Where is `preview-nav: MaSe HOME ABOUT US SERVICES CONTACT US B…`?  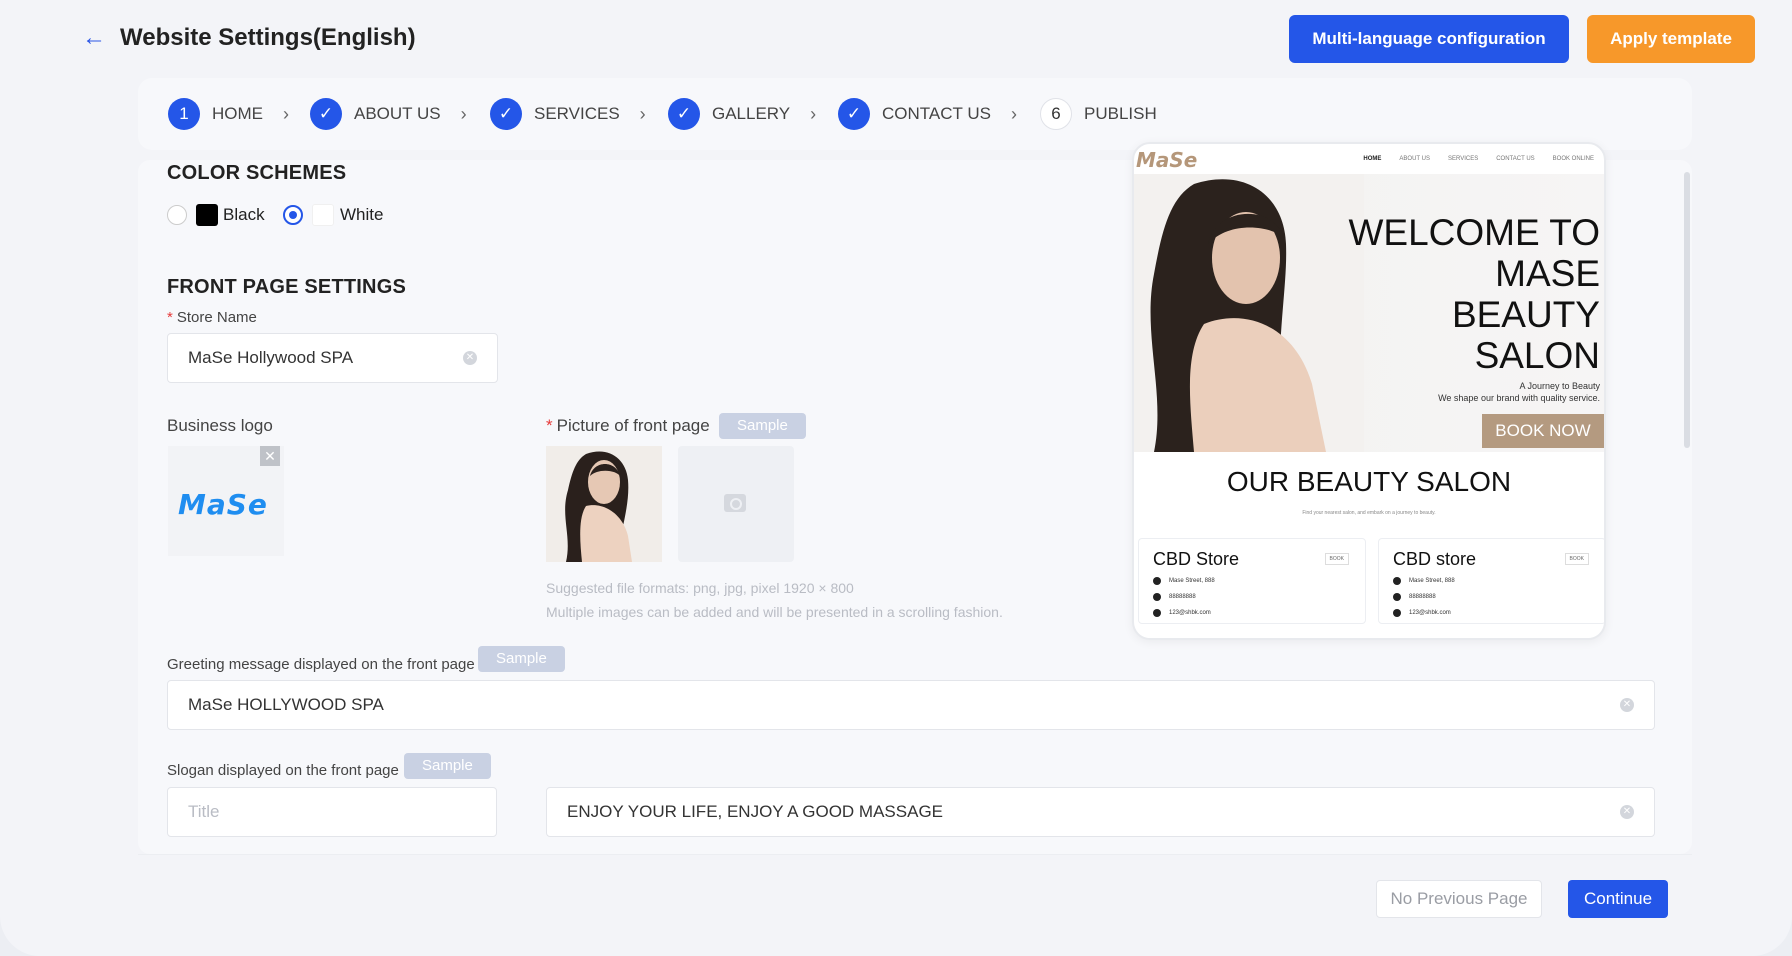
preview-nav: MaSe HOME ABOUT US SERVICES CONTACT US B… is located at coordinates (1369, 159).